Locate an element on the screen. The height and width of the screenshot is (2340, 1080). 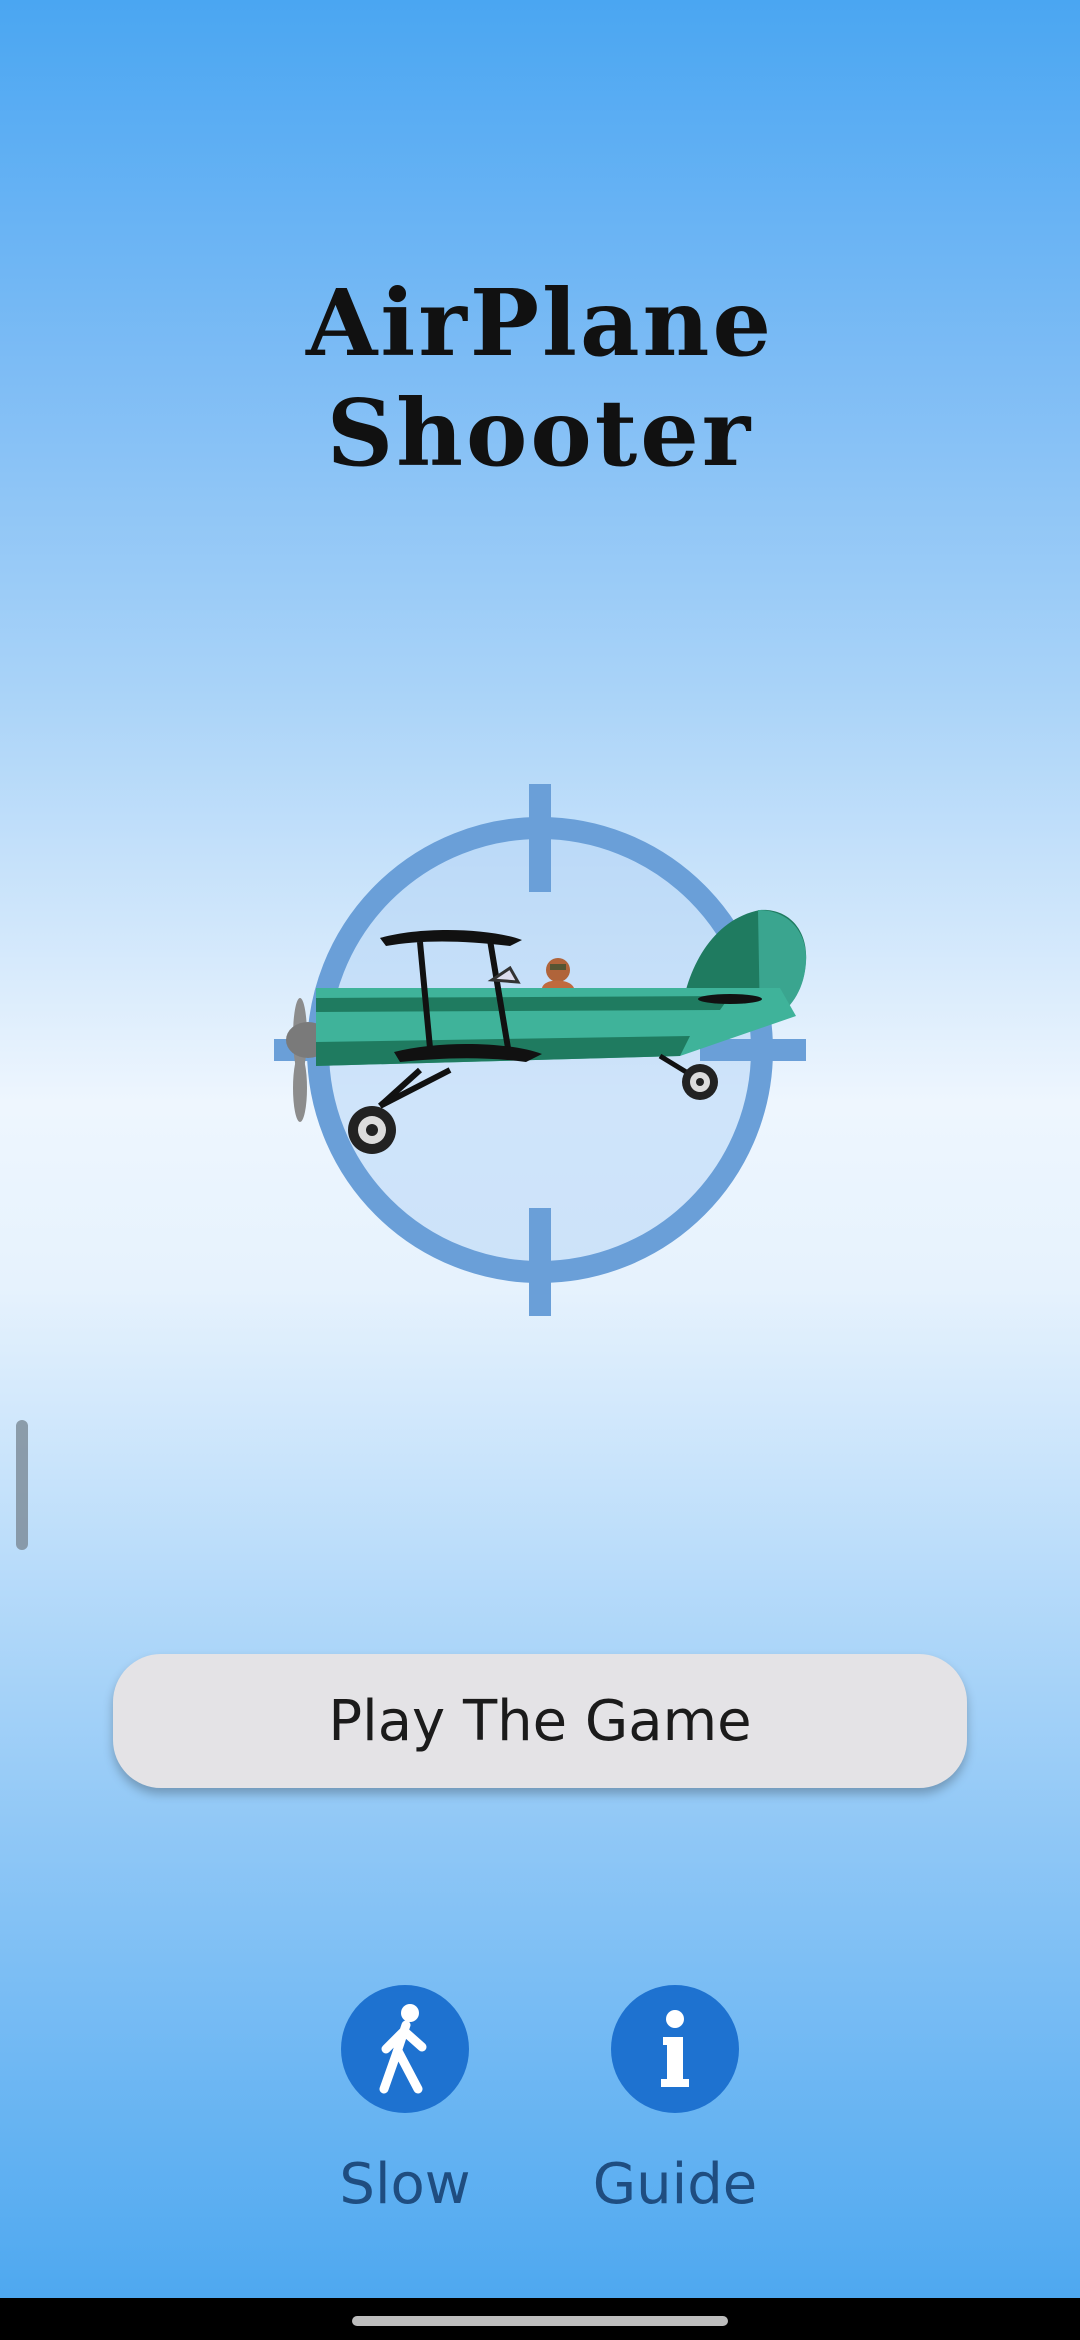
slow-button is located at coordinates (405, 2049).